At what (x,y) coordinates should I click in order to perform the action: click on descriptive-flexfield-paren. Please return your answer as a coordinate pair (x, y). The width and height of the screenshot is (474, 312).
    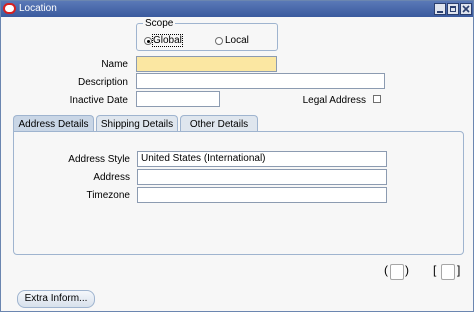
    Looking at the image, I should click on (397, 272).